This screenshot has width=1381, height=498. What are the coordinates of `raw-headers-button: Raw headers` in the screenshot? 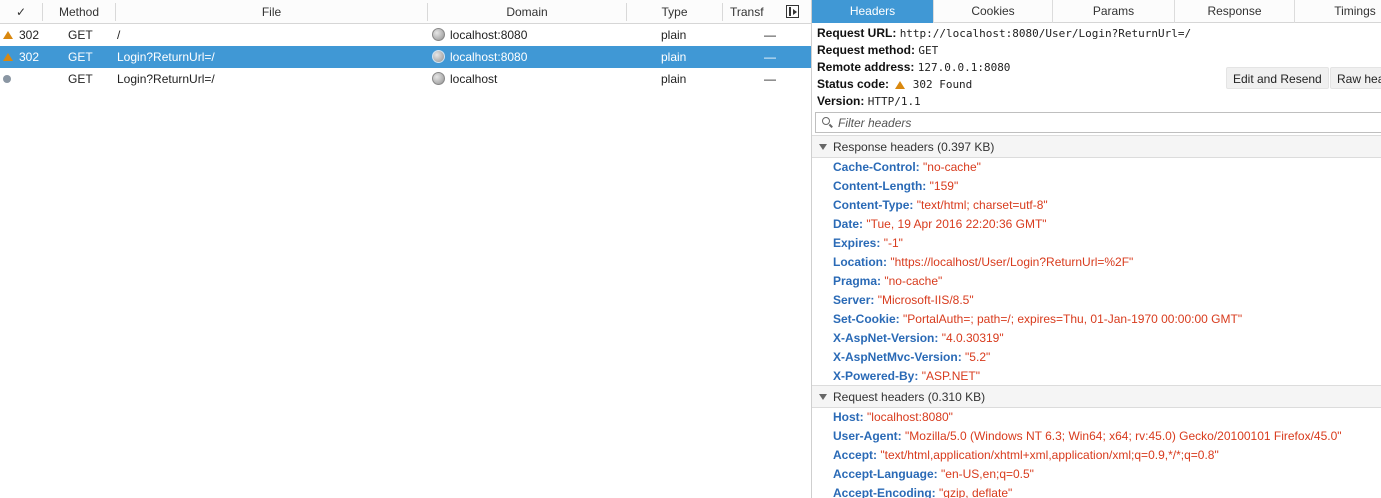 It's located at (1355, 78).